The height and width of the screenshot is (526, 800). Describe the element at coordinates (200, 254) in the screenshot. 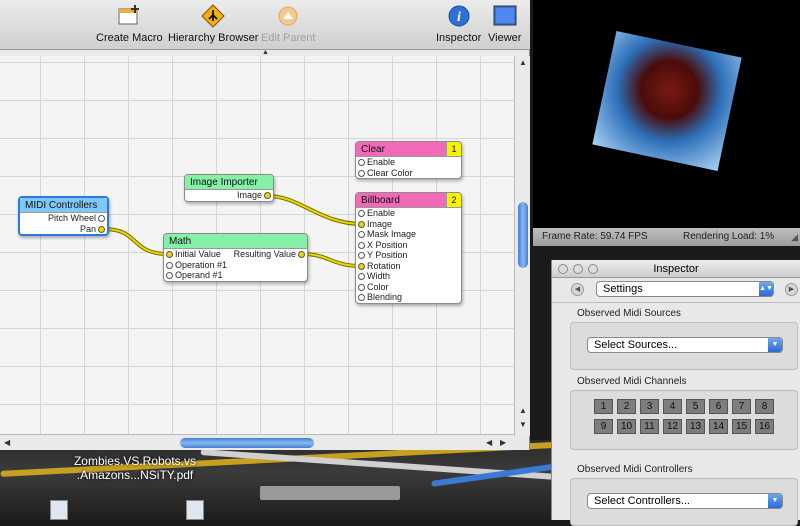

I see `port-initial-value: Initial Value` at that location.